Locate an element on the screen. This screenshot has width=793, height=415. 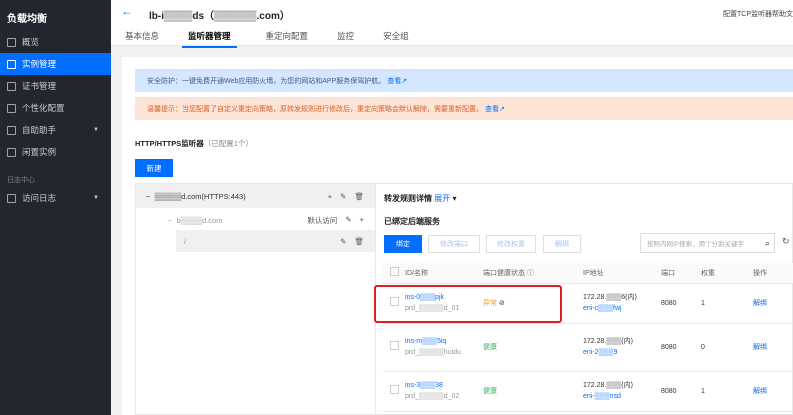
helper-icon is located at coordinates (11, 130).